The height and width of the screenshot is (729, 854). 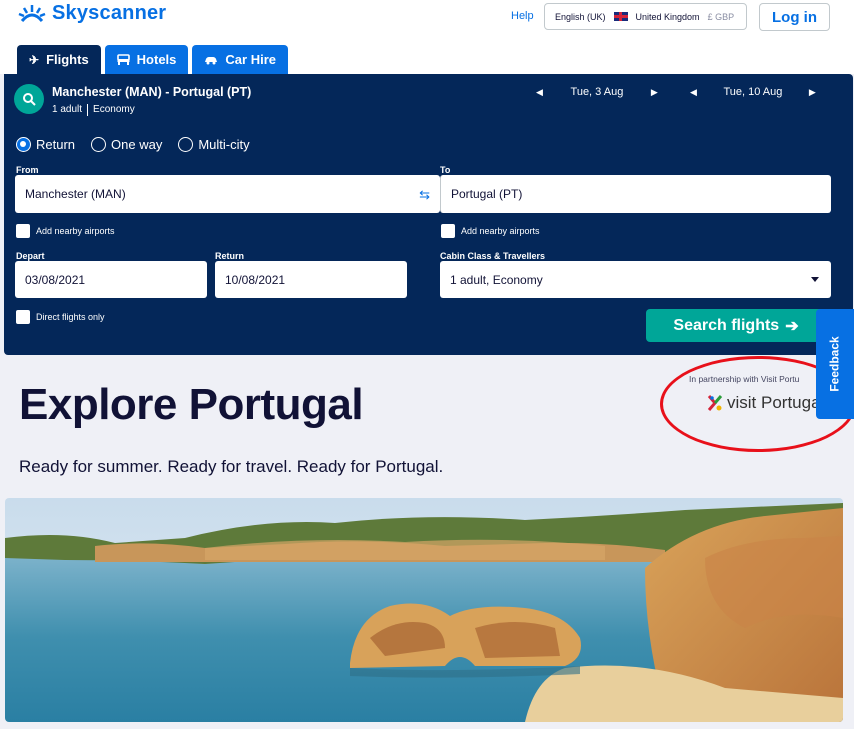 What do you see at coordinates (227, 194) in the screenshot?
I see `from-field: Manchester (MAN) ⇆` at bounding box center [227, 194].